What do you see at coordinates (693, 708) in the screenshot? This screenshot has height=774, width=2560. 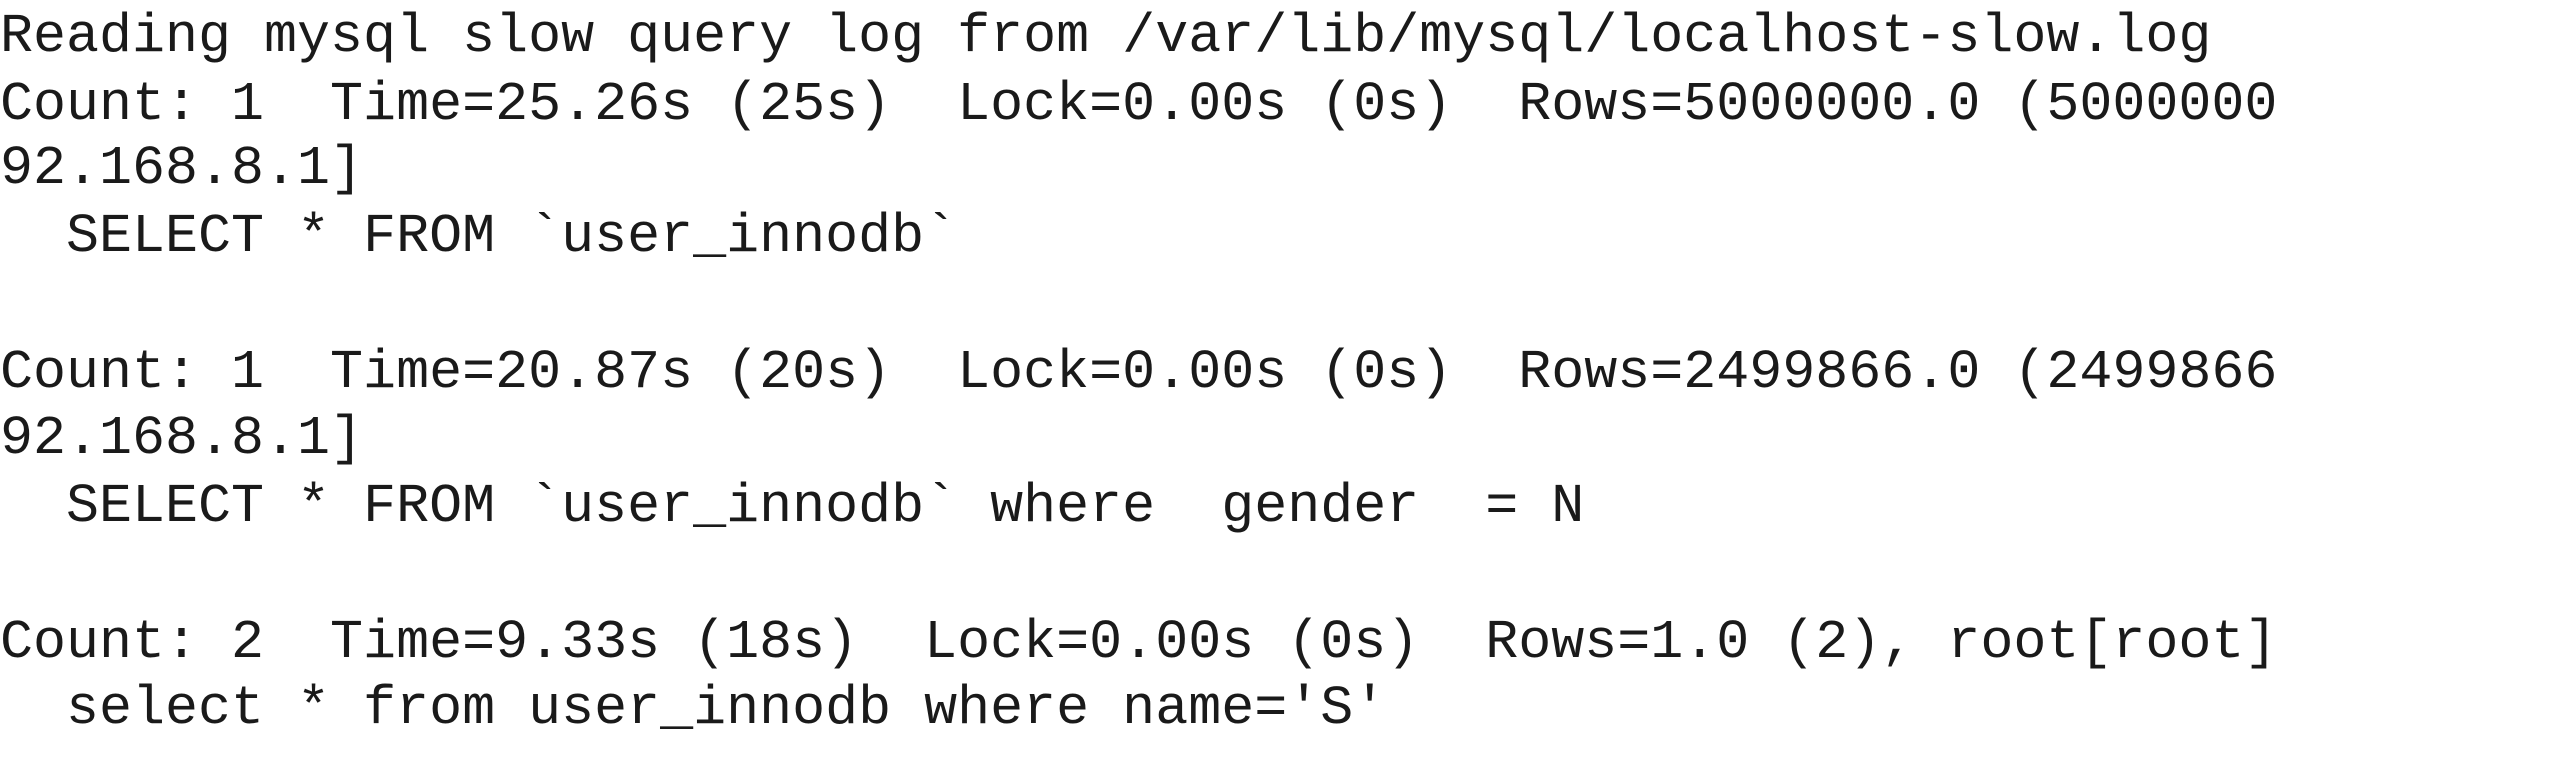 I see `query-3-sql-line: select * from user_innodb where name='S'` at bounding box center [693, 708].